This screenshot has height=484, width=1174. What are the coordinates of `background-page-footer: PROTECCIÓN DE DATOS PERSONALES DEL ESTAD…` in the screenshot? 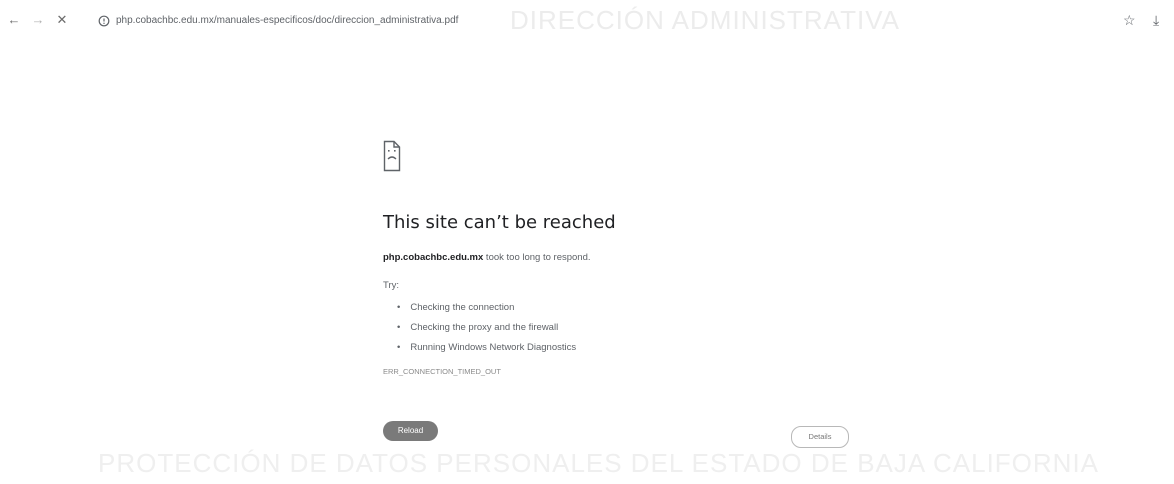 It's located at (599, 463).